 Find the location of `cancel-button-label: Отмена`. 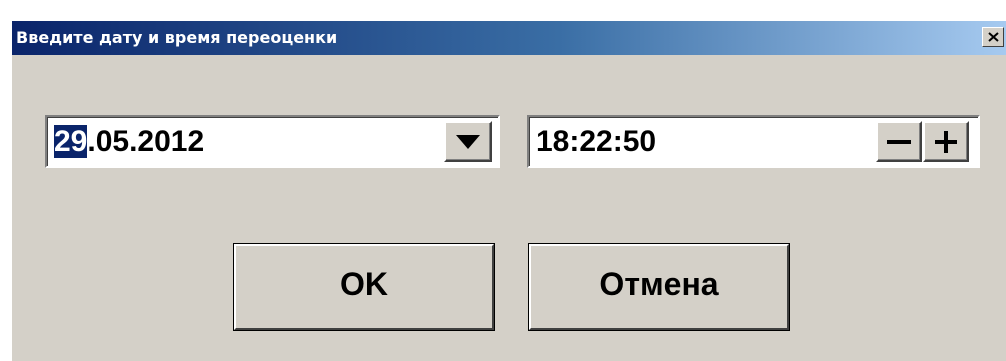

cancel-button-label: Отмена is located at coordinates (659, 284).